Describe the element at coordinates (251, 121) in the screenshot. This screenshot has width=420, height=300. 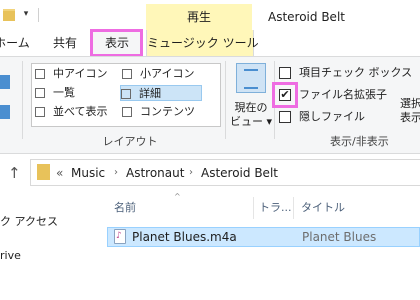
I see `current-view-label-line2: ビュー ▾` at that location.